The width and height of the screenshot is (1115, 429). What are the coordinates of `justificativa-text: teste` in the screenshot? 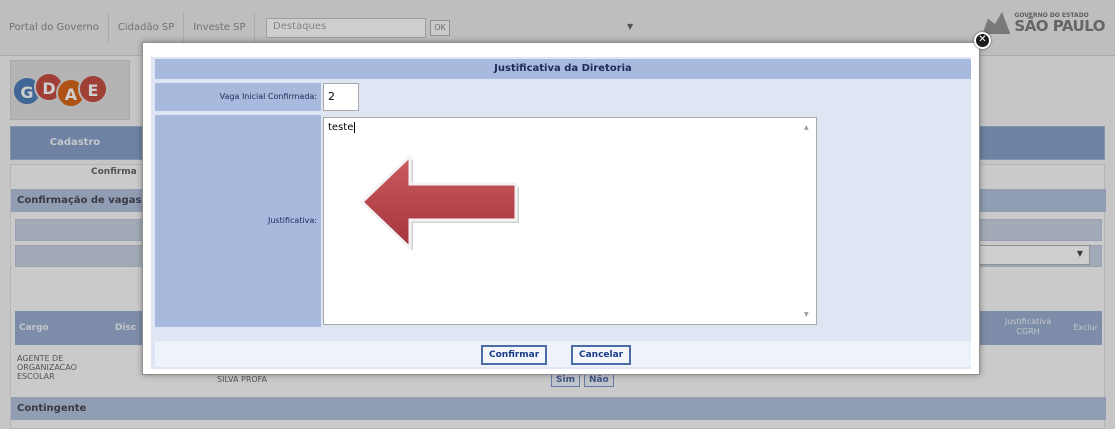 It's located at (341, 127).